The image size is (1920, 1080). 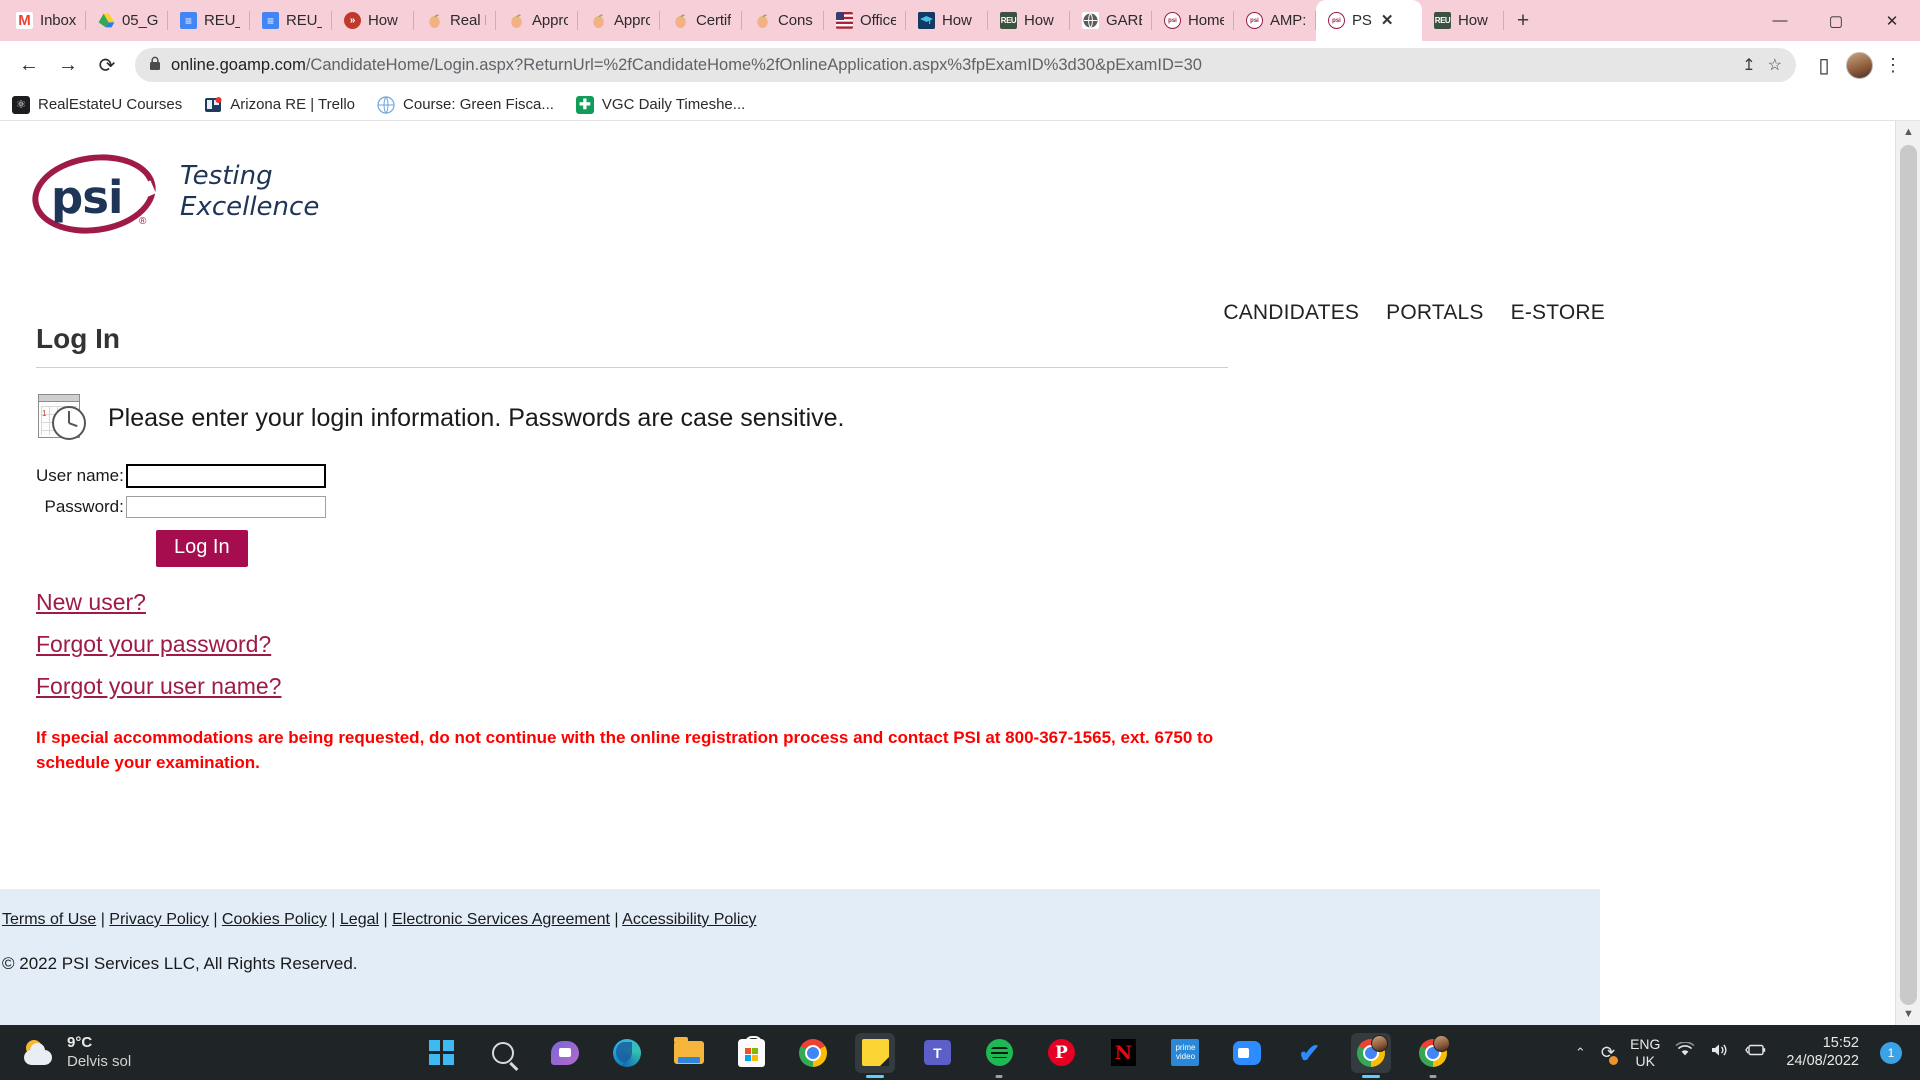 I want to click on tab-label: Cons, so click(x=795, y=20).